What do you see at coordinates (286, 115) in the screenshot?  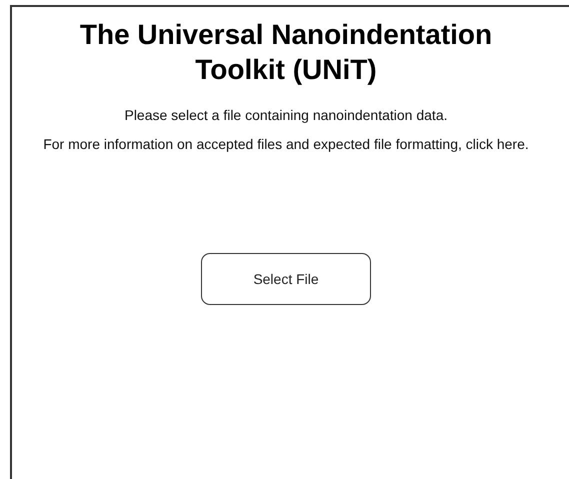 I see `instruction-text: Please select a file containing nanoindentation data.` at bounding box center [286, 115].